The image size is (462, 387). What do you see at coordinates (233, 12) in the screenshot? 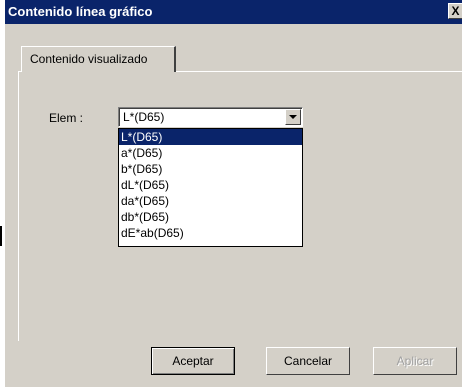
I see `title-bar: Contenido línea gráfico X` at bounding box center [233, 12].